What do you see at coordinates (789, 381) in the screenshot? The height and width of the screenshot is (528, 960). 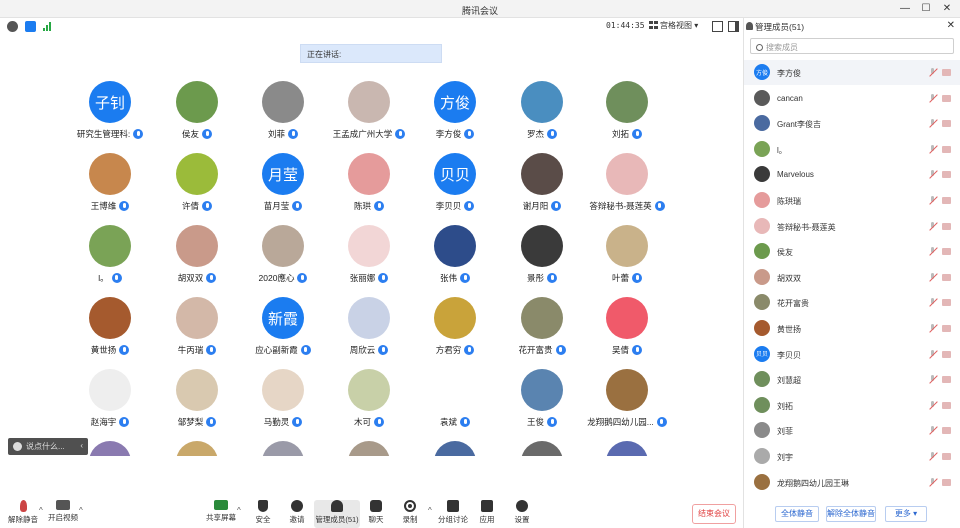 I see `member-name: 刘慧超` at bounding box center [789, 381].